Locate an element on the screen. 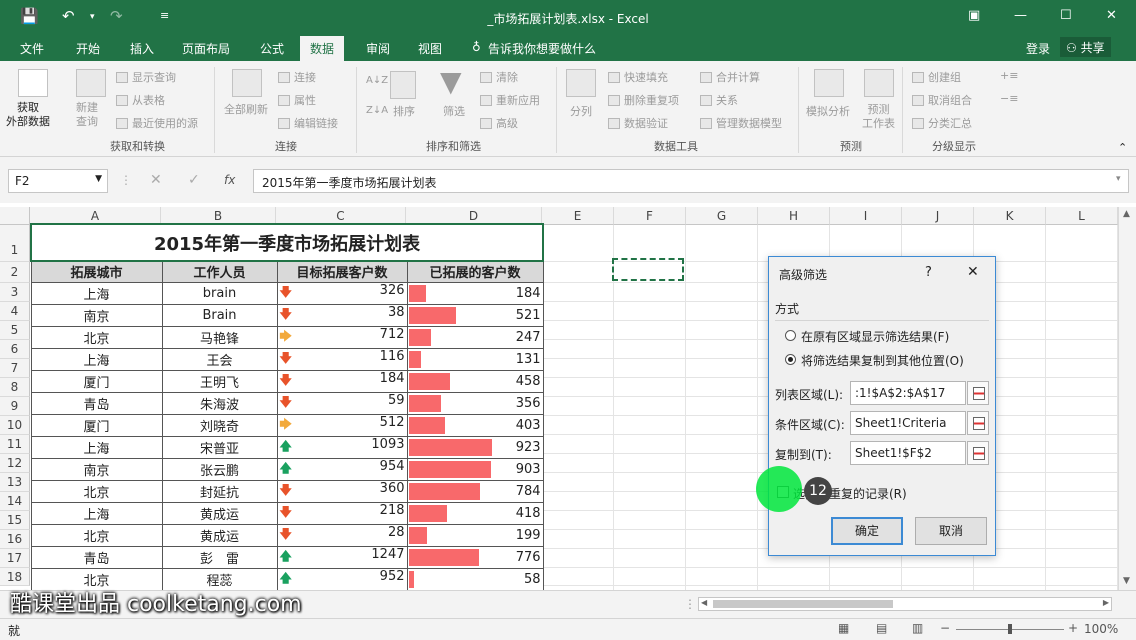 The height and width of the screenshot is (640, 1136). row-header-12: 12 is located at coordinates (15, 463).